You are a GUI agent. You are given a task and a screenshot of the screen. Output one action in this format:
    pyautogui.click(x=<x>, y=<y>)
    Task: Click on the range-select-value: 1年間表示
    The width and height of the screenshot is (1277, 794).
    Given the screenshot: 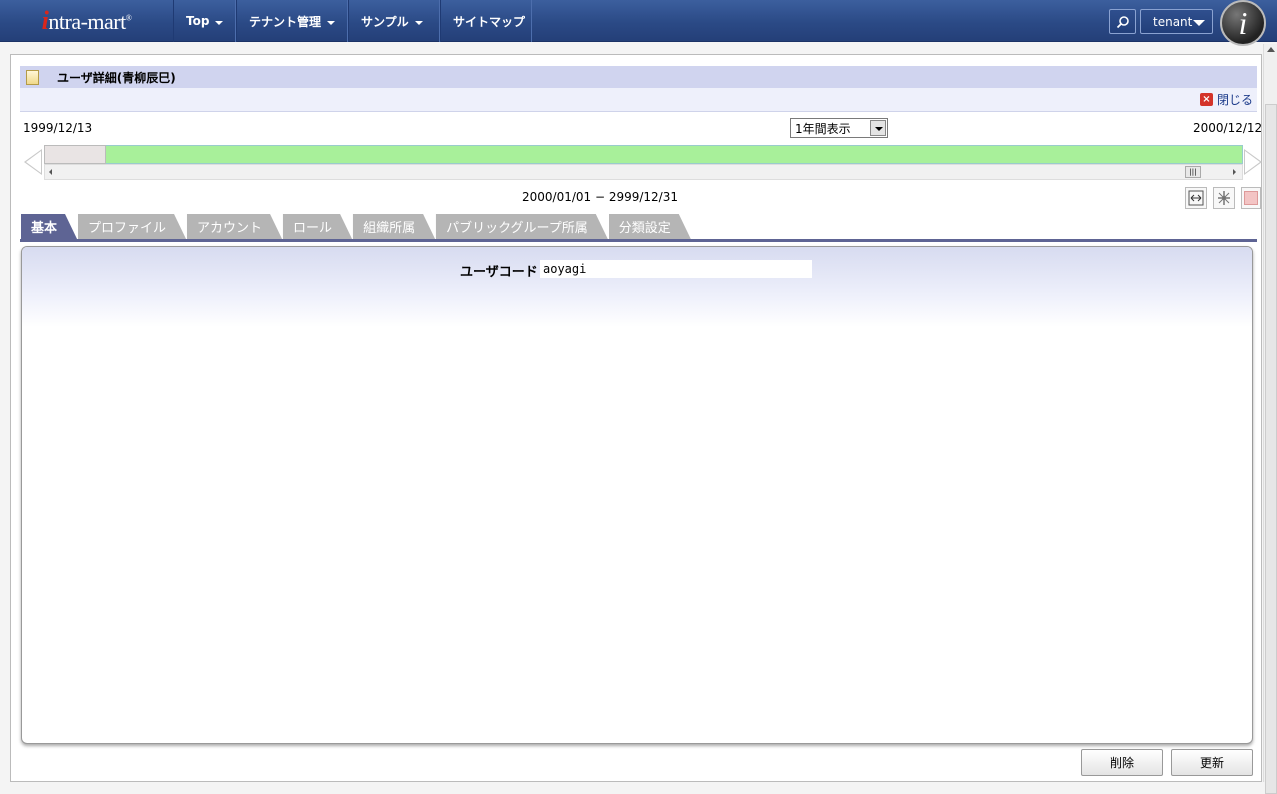 What is the action you would take?
    pyautogui.click(x=823, y=128)
    